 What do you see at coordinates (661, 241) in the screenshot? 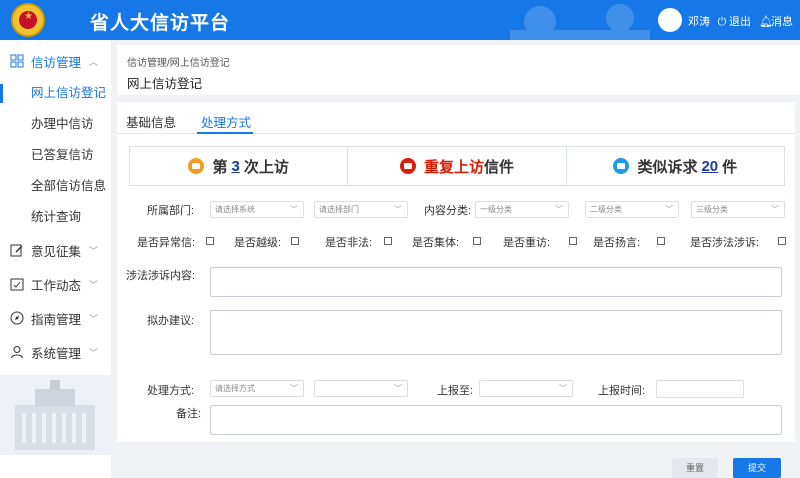
I see `threat-checkbox` at bounding box center [661, 241].